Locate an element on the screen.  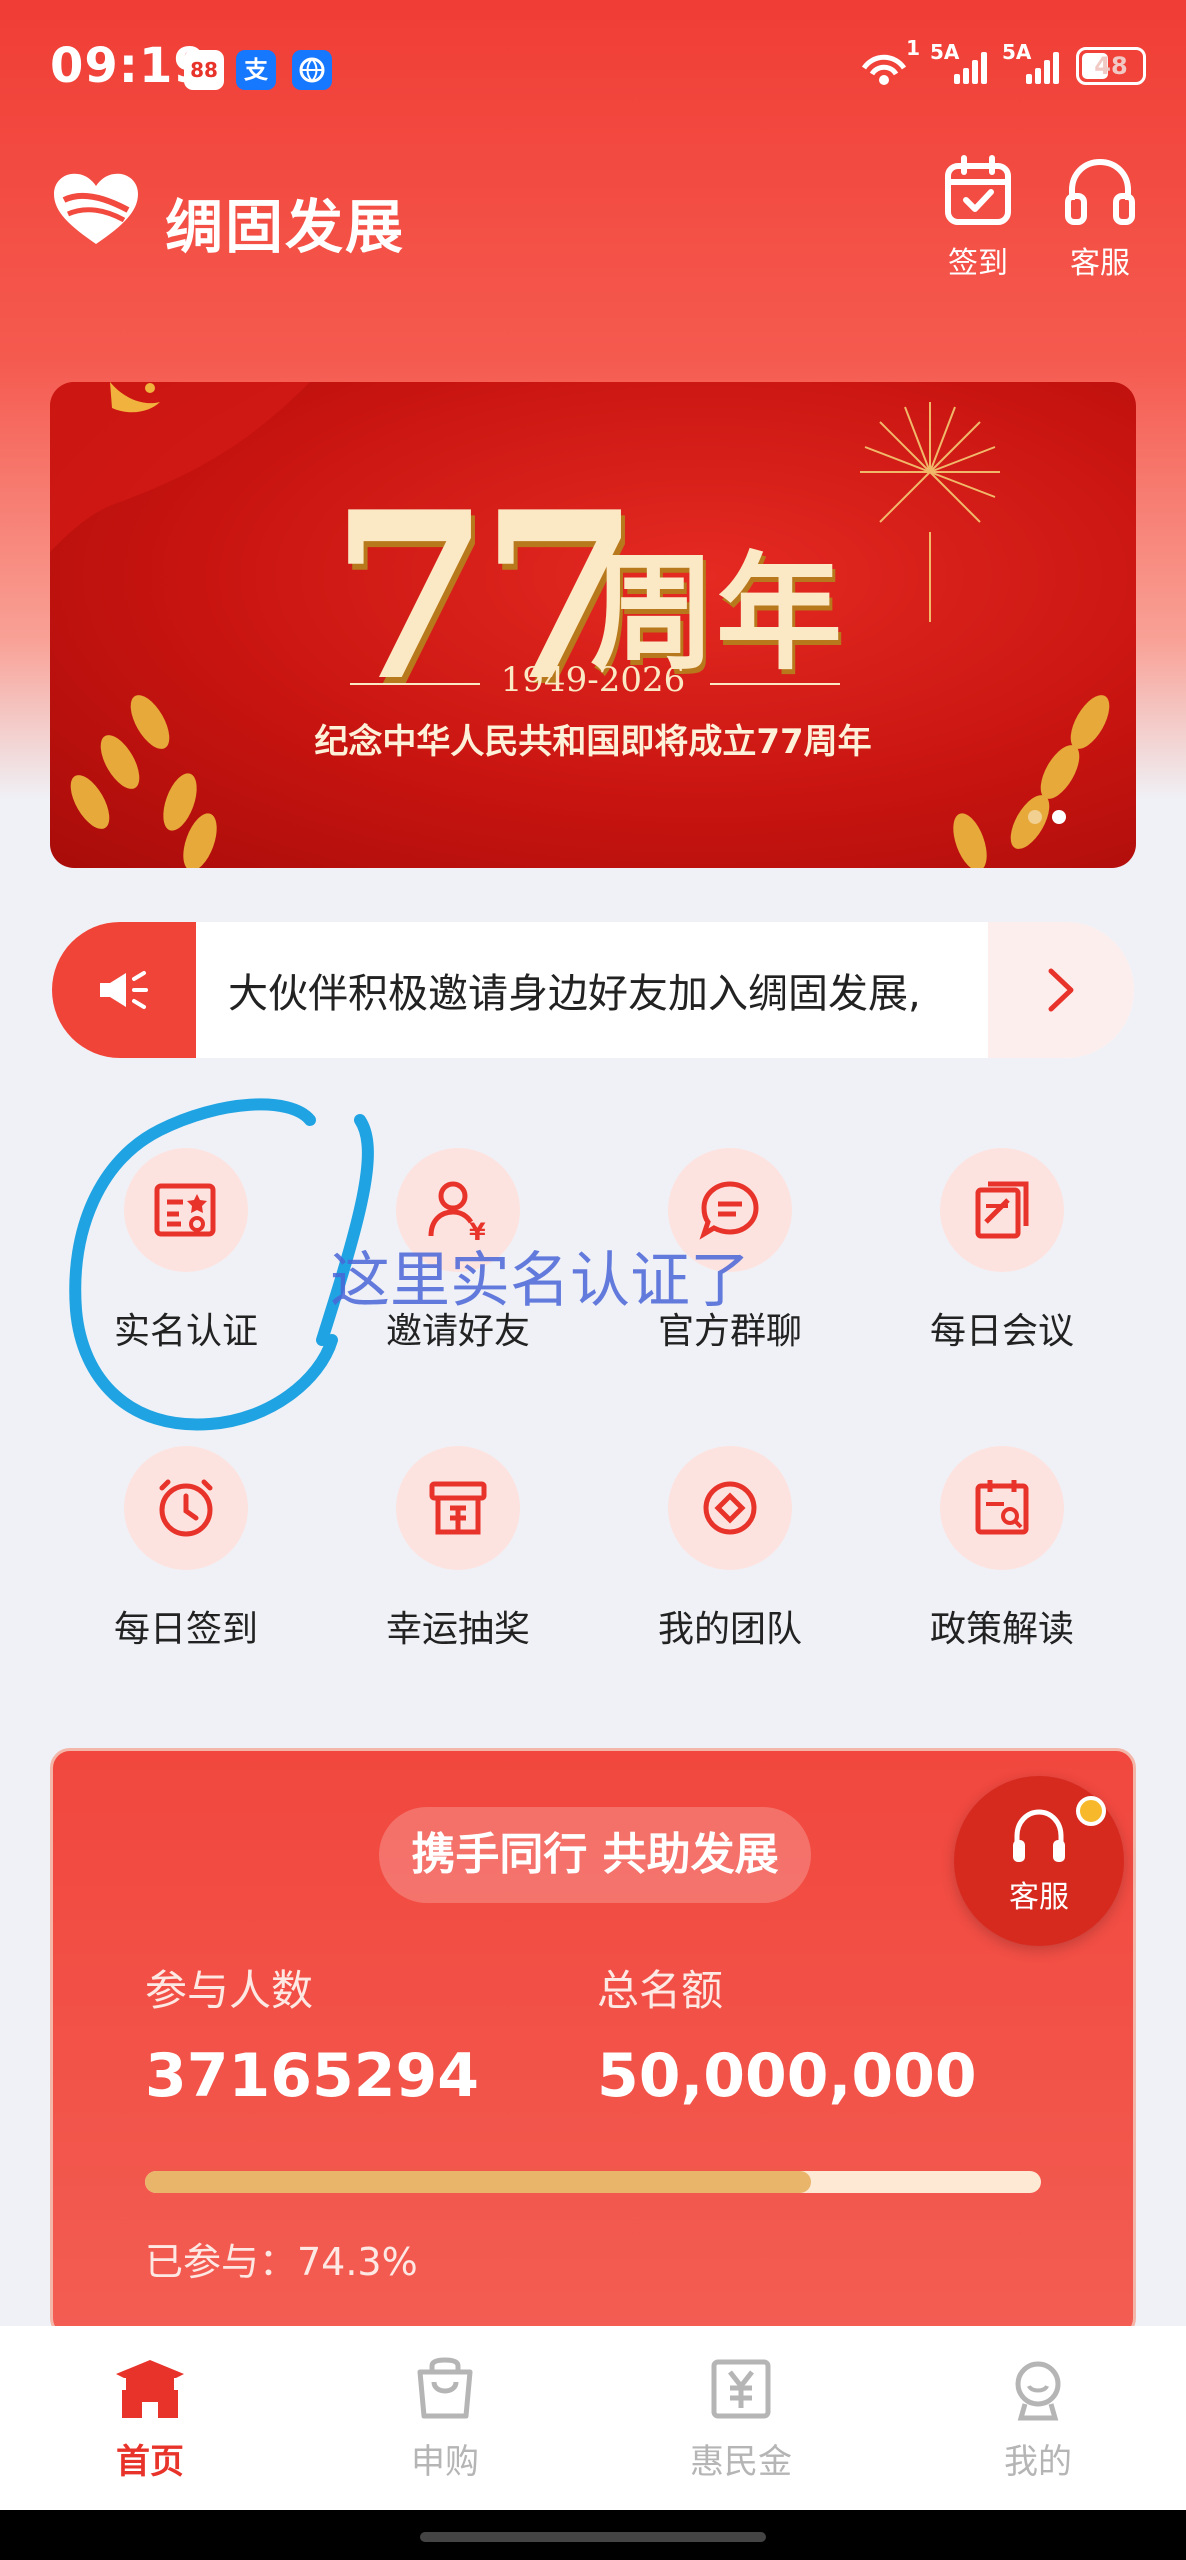
yuan-icon is located at coordinates (741, 2389).